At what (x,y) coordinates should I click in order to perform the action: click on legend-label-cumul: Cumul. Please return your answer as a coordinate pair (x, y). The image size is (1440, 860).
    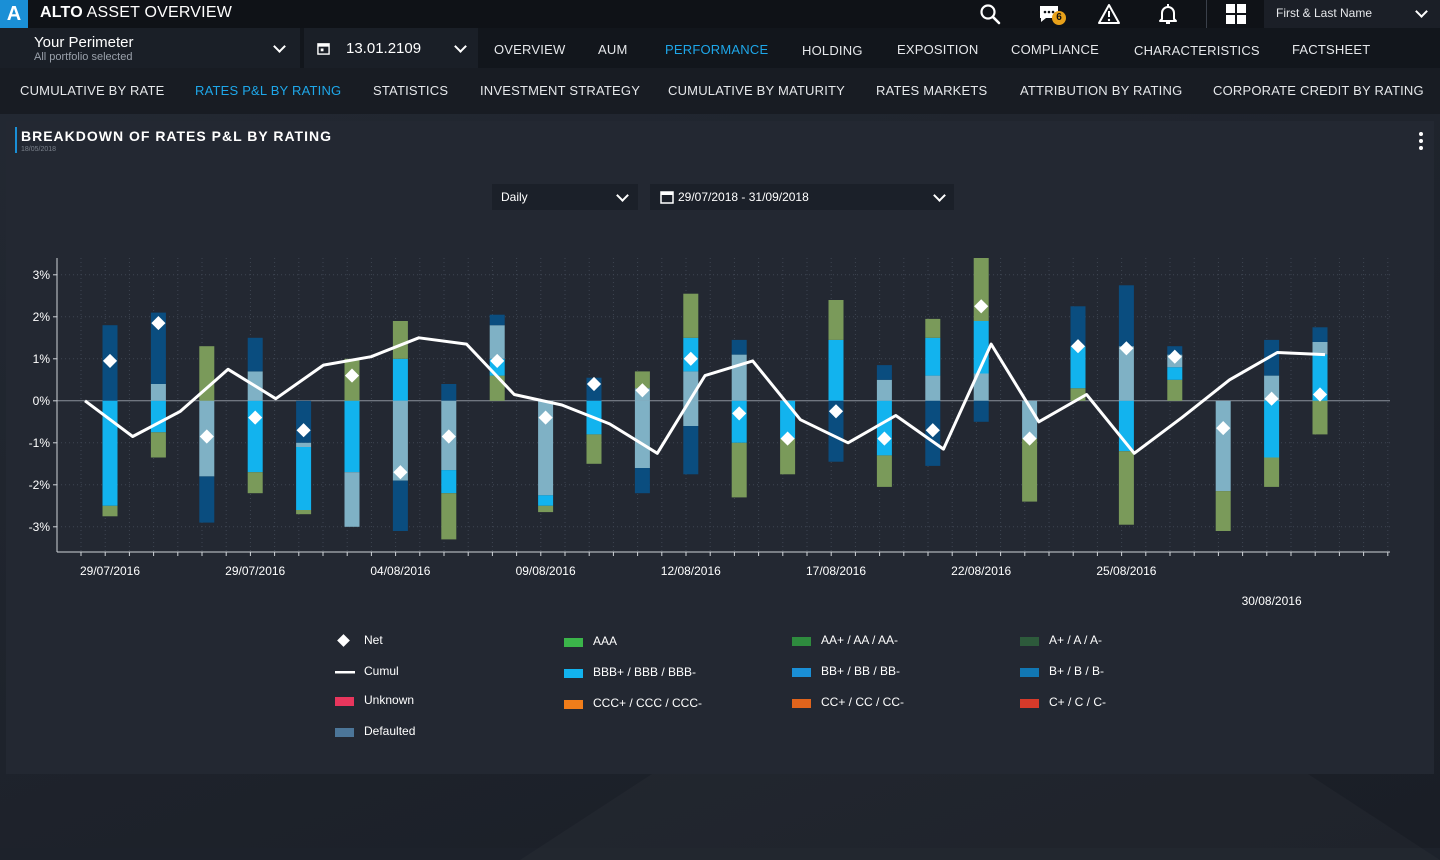
    Looking at the image, I should click on (381, 671).